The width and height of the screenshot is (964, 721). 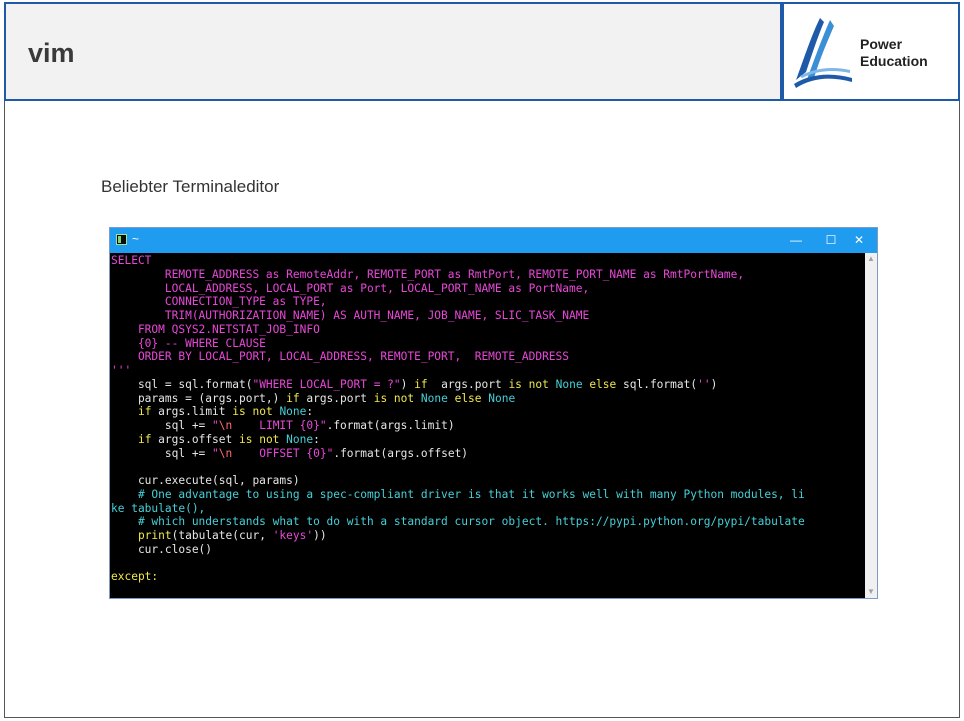 I want to click on logo-text: Power Education, so click(x=894, y=53).